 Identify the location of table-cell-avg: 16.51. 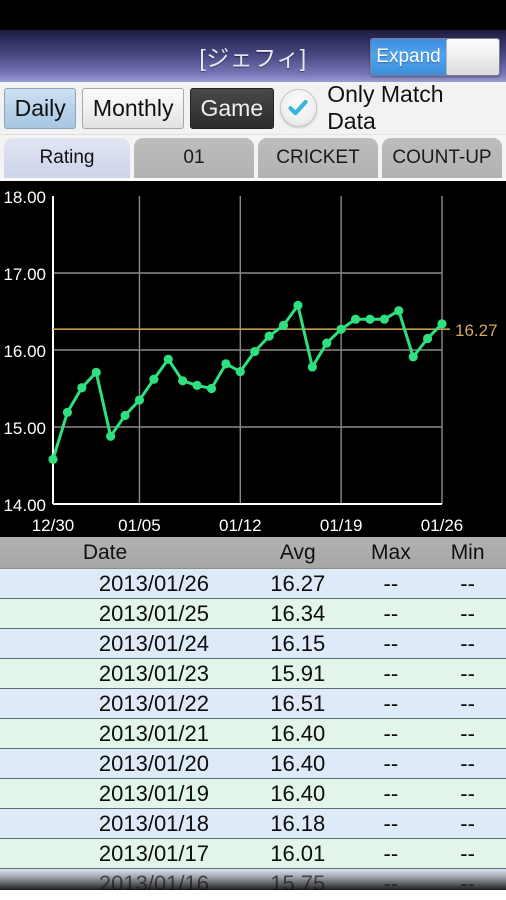
(298, 703).